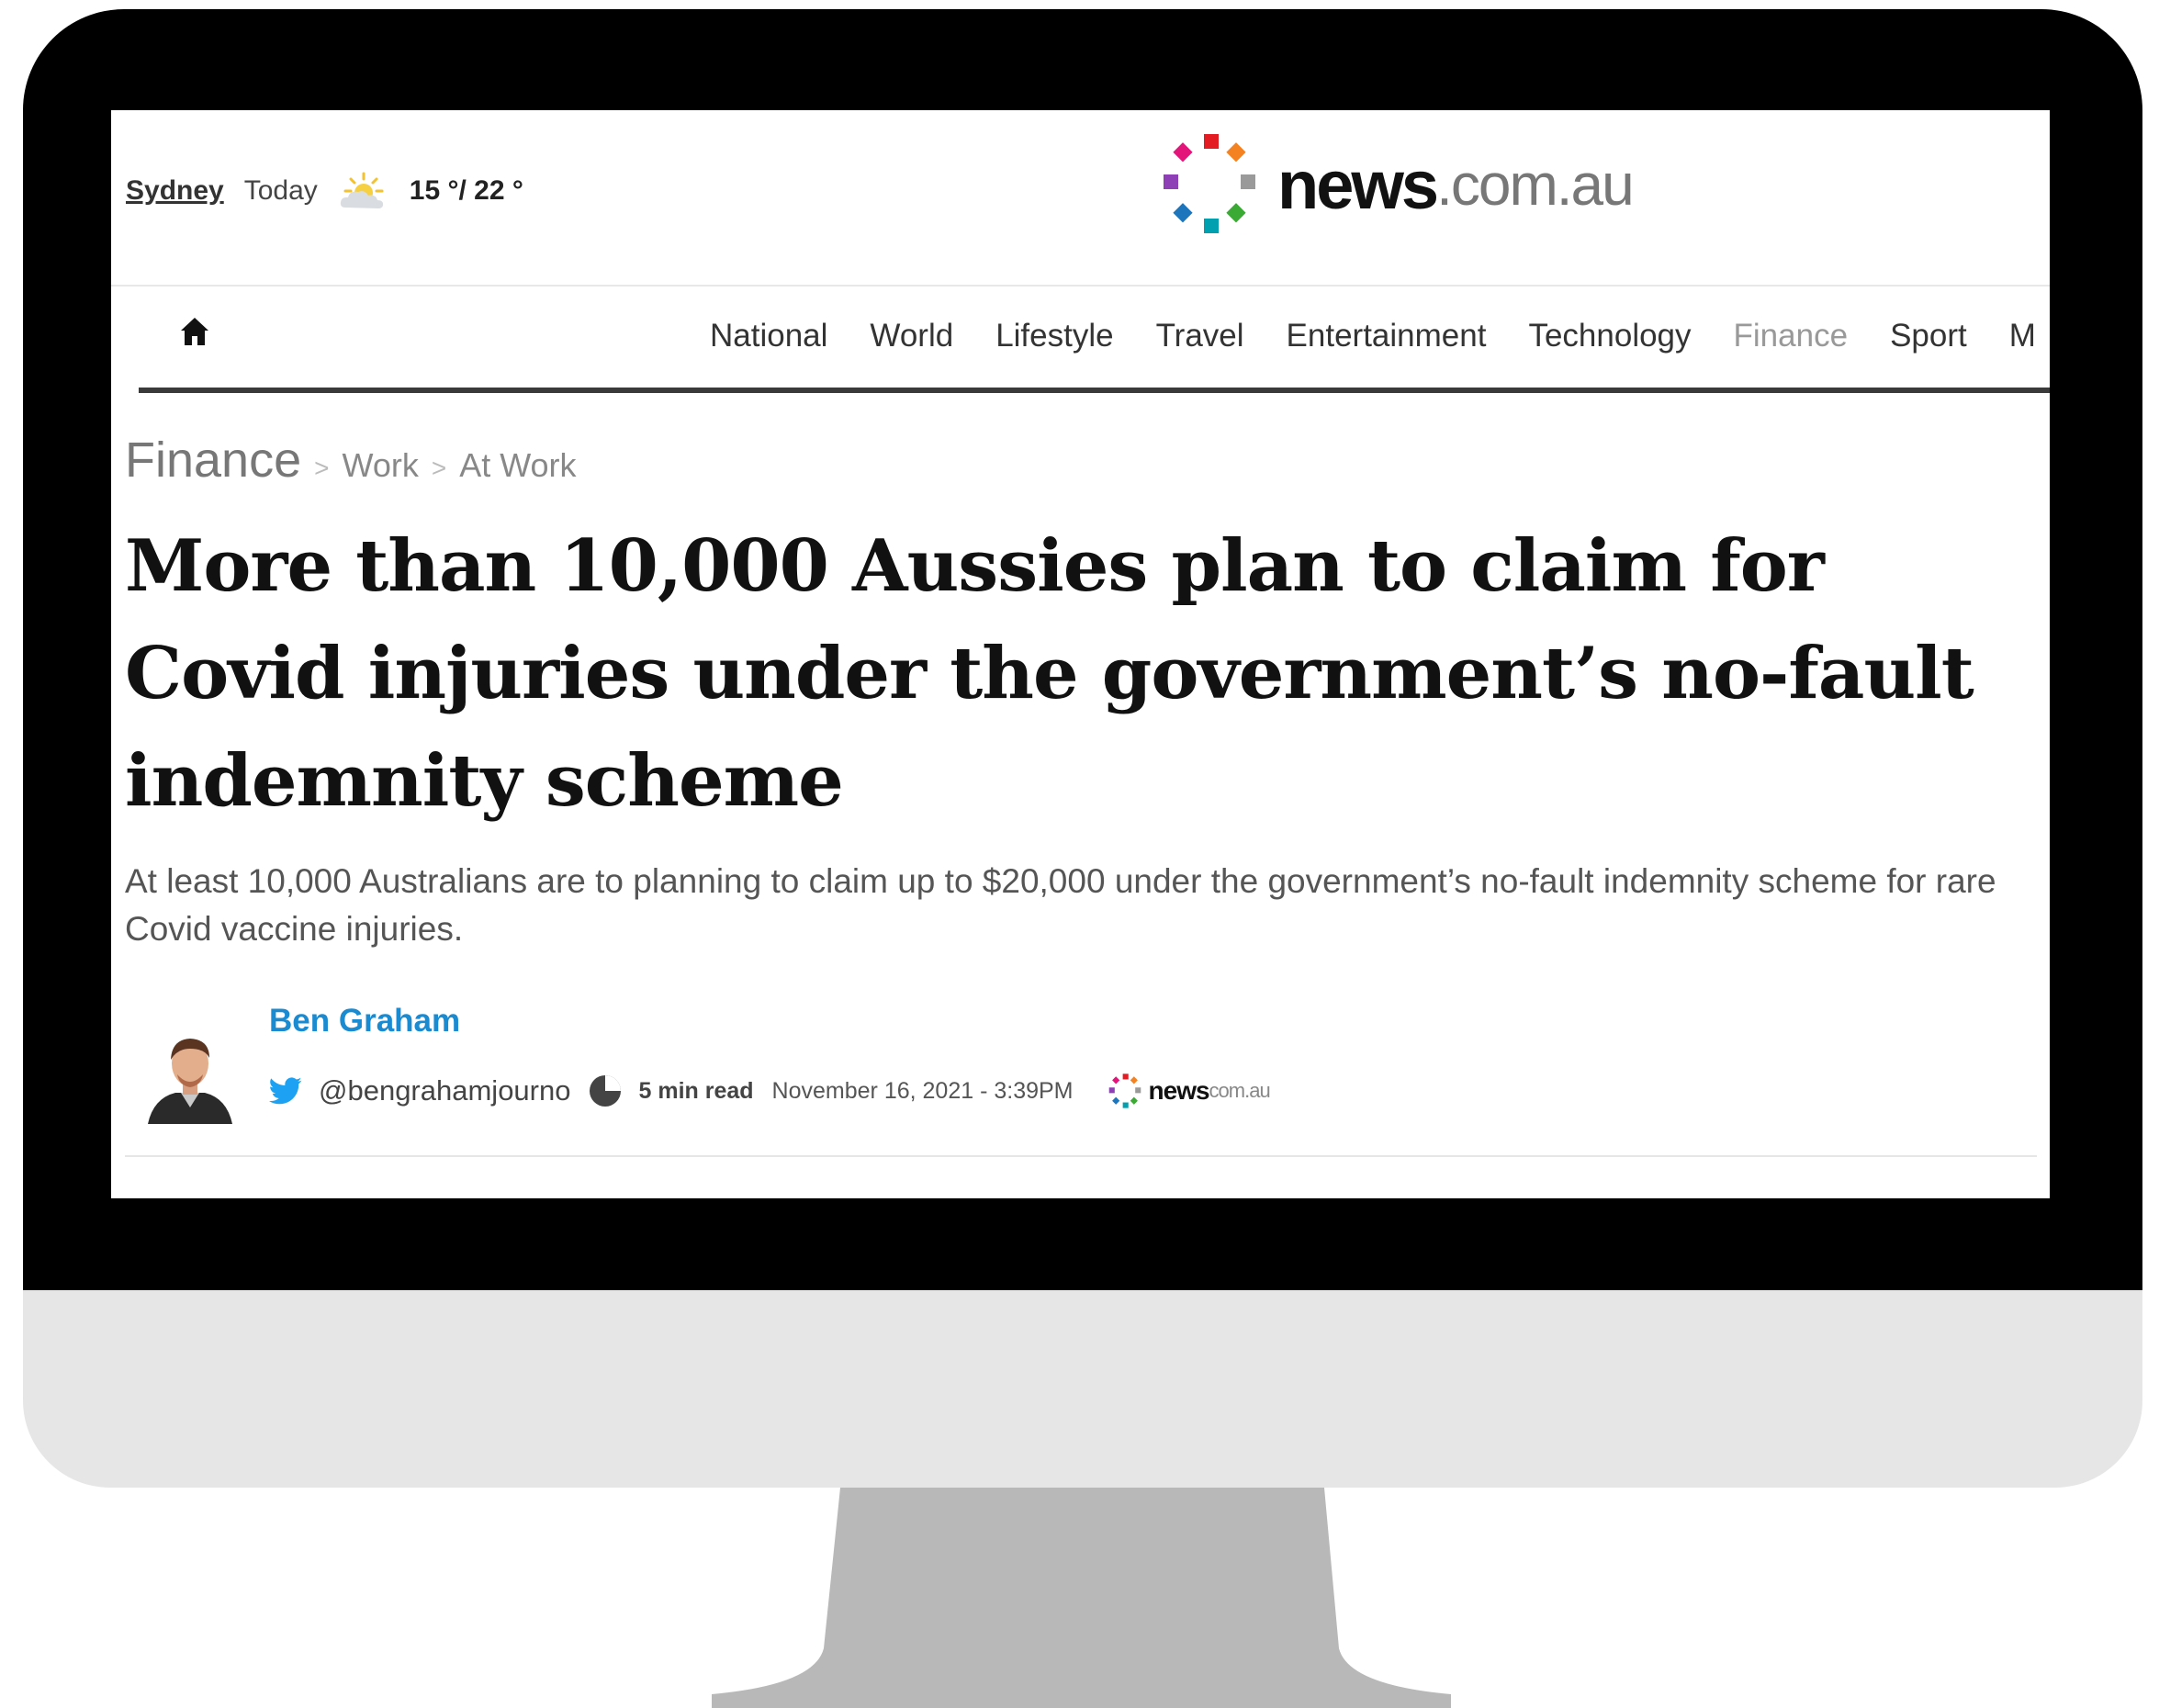 This screenshot has height=1708, width=2159. What do you see at coordinates (362, 190) in the screenshot?
I see `partly-cloudy-icon` at bounding box center [362, 190].